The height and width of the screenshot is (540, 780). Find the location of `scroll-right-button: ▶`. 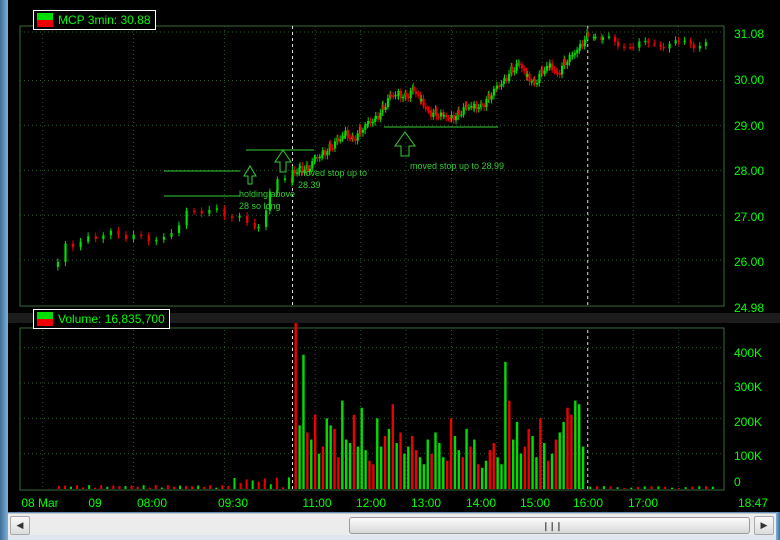

scroll-right-button: ▶ is located at coordinates (764, 525).